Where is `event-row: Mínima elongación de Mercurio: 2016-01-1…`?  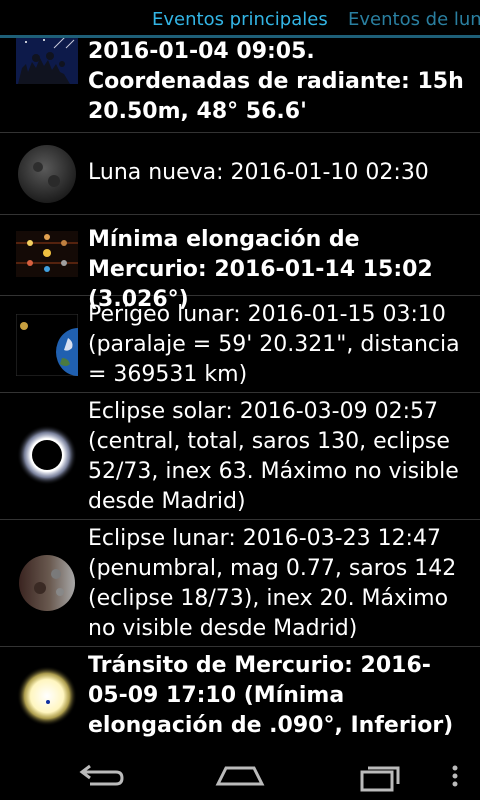
event-row: Mínima elongación de Mercurio: 2016-01-1… is located at coordinates (240, 263).